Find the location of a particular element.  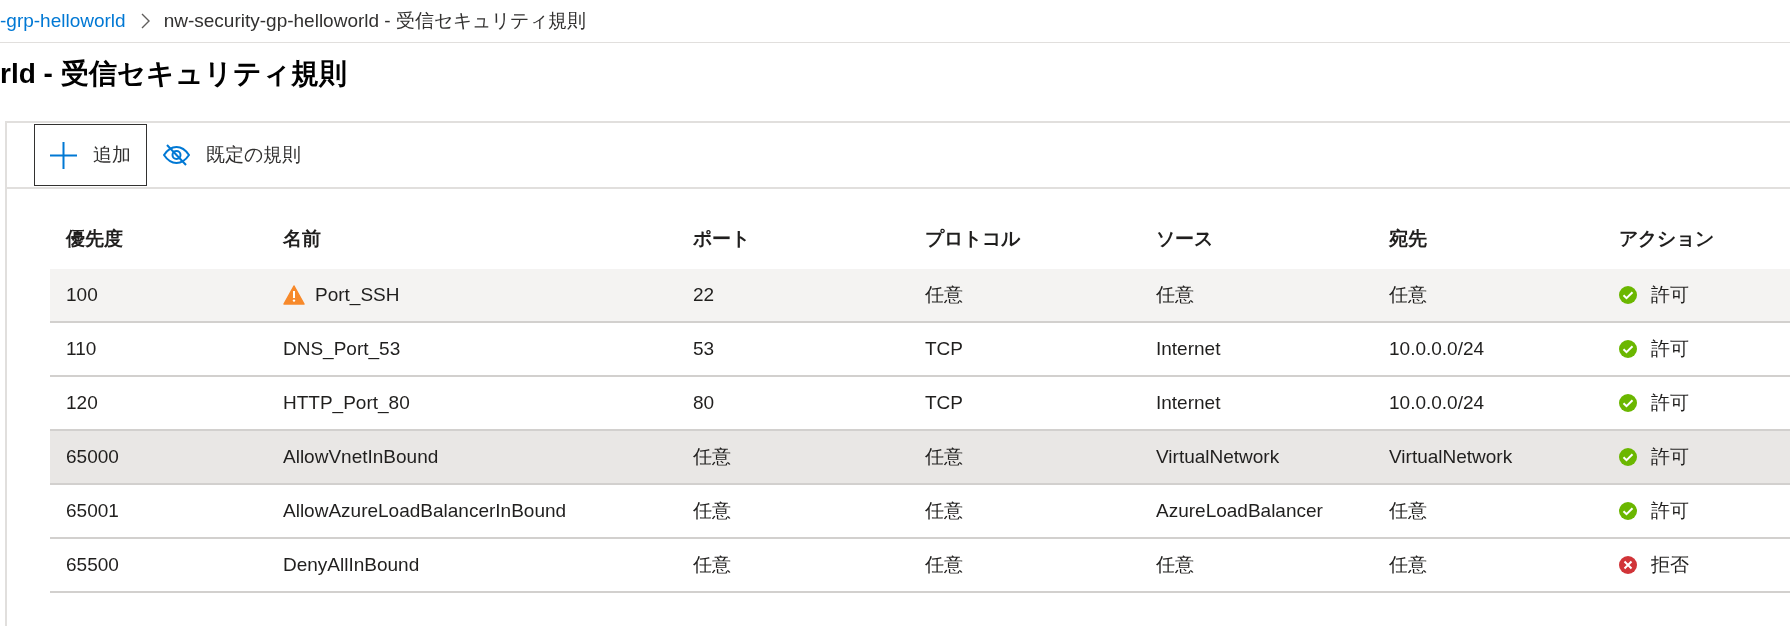

table-cell: 65001 is located at coordinates (92, 511).